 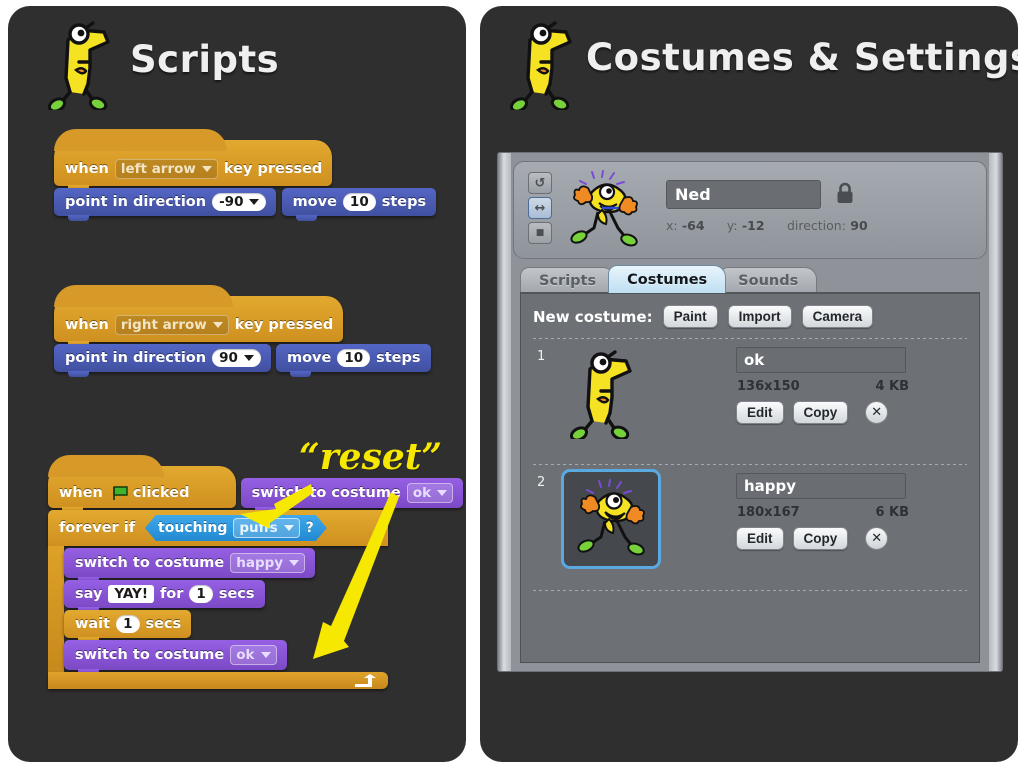 I want to click on paint-button: Paint, so click(x=690, y=316).